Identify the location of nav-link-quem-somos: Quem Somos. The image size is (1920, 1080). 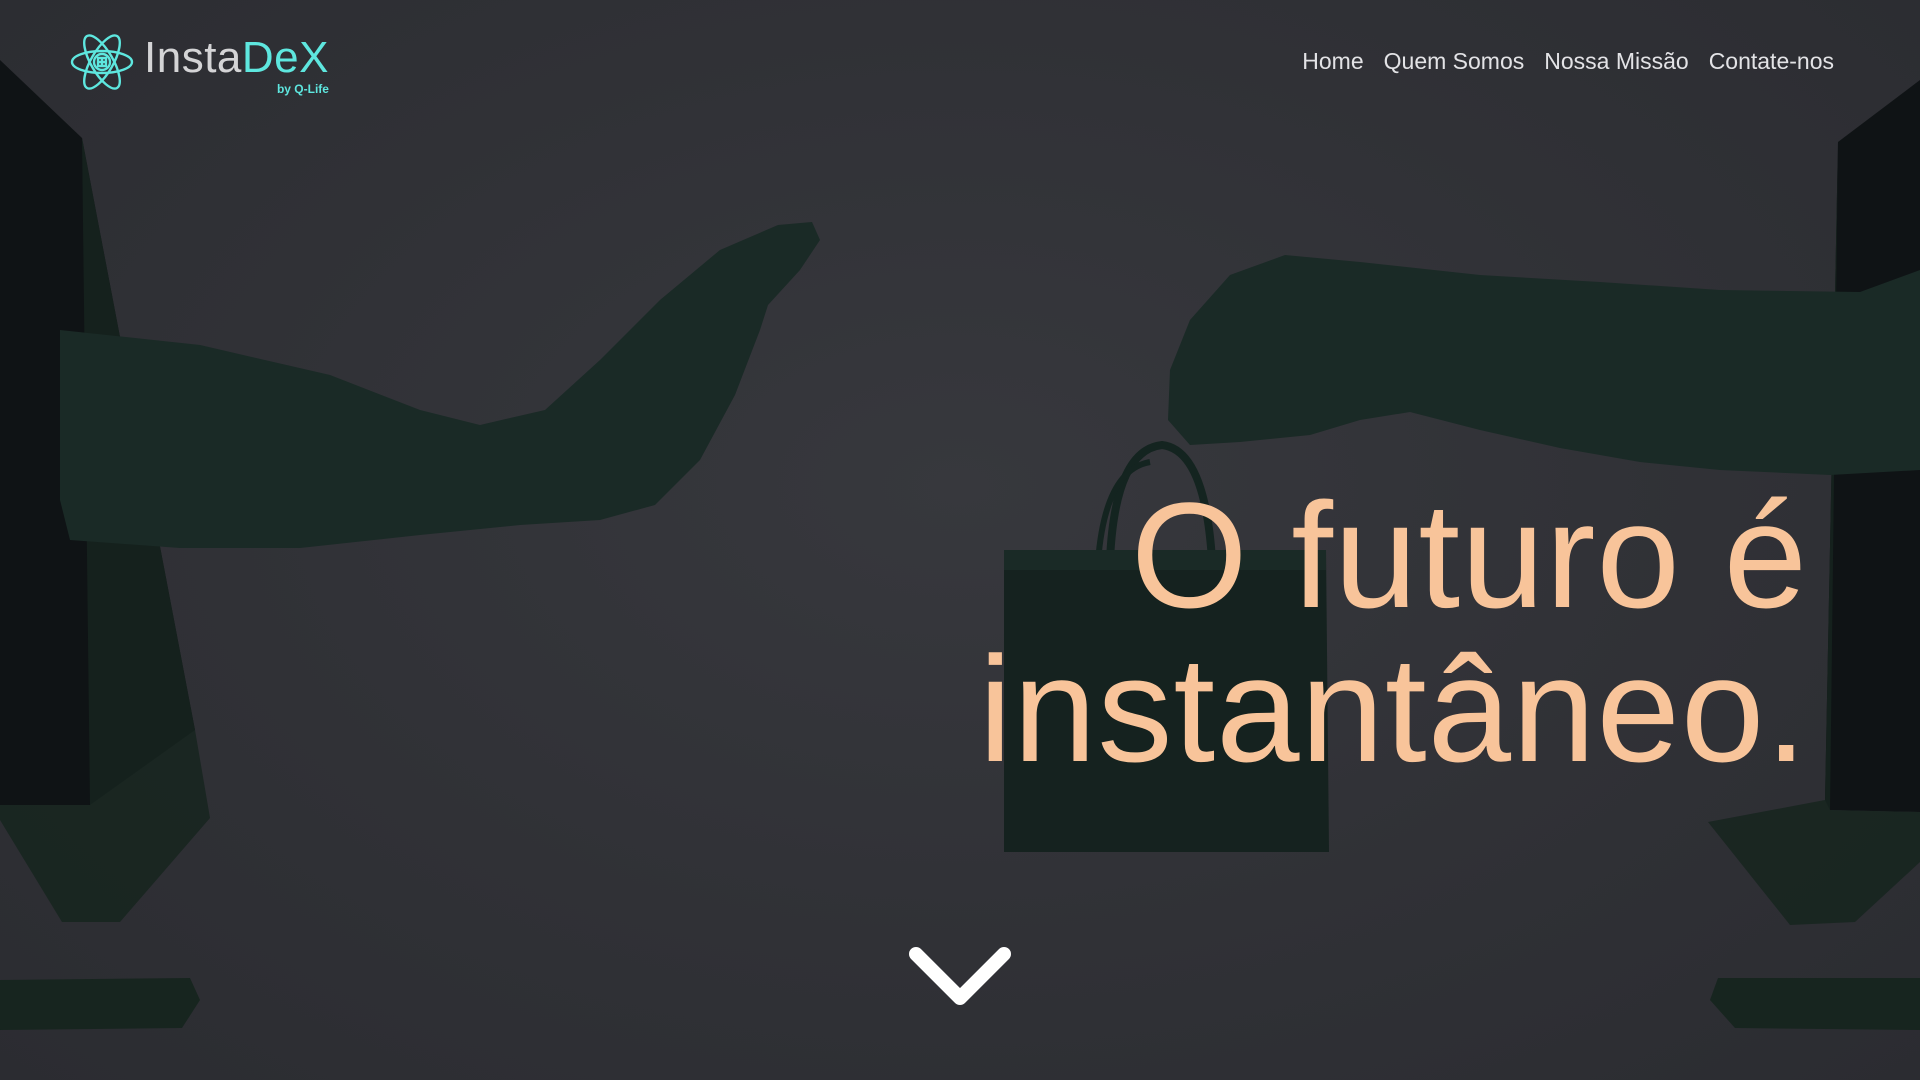
(1454, 61).